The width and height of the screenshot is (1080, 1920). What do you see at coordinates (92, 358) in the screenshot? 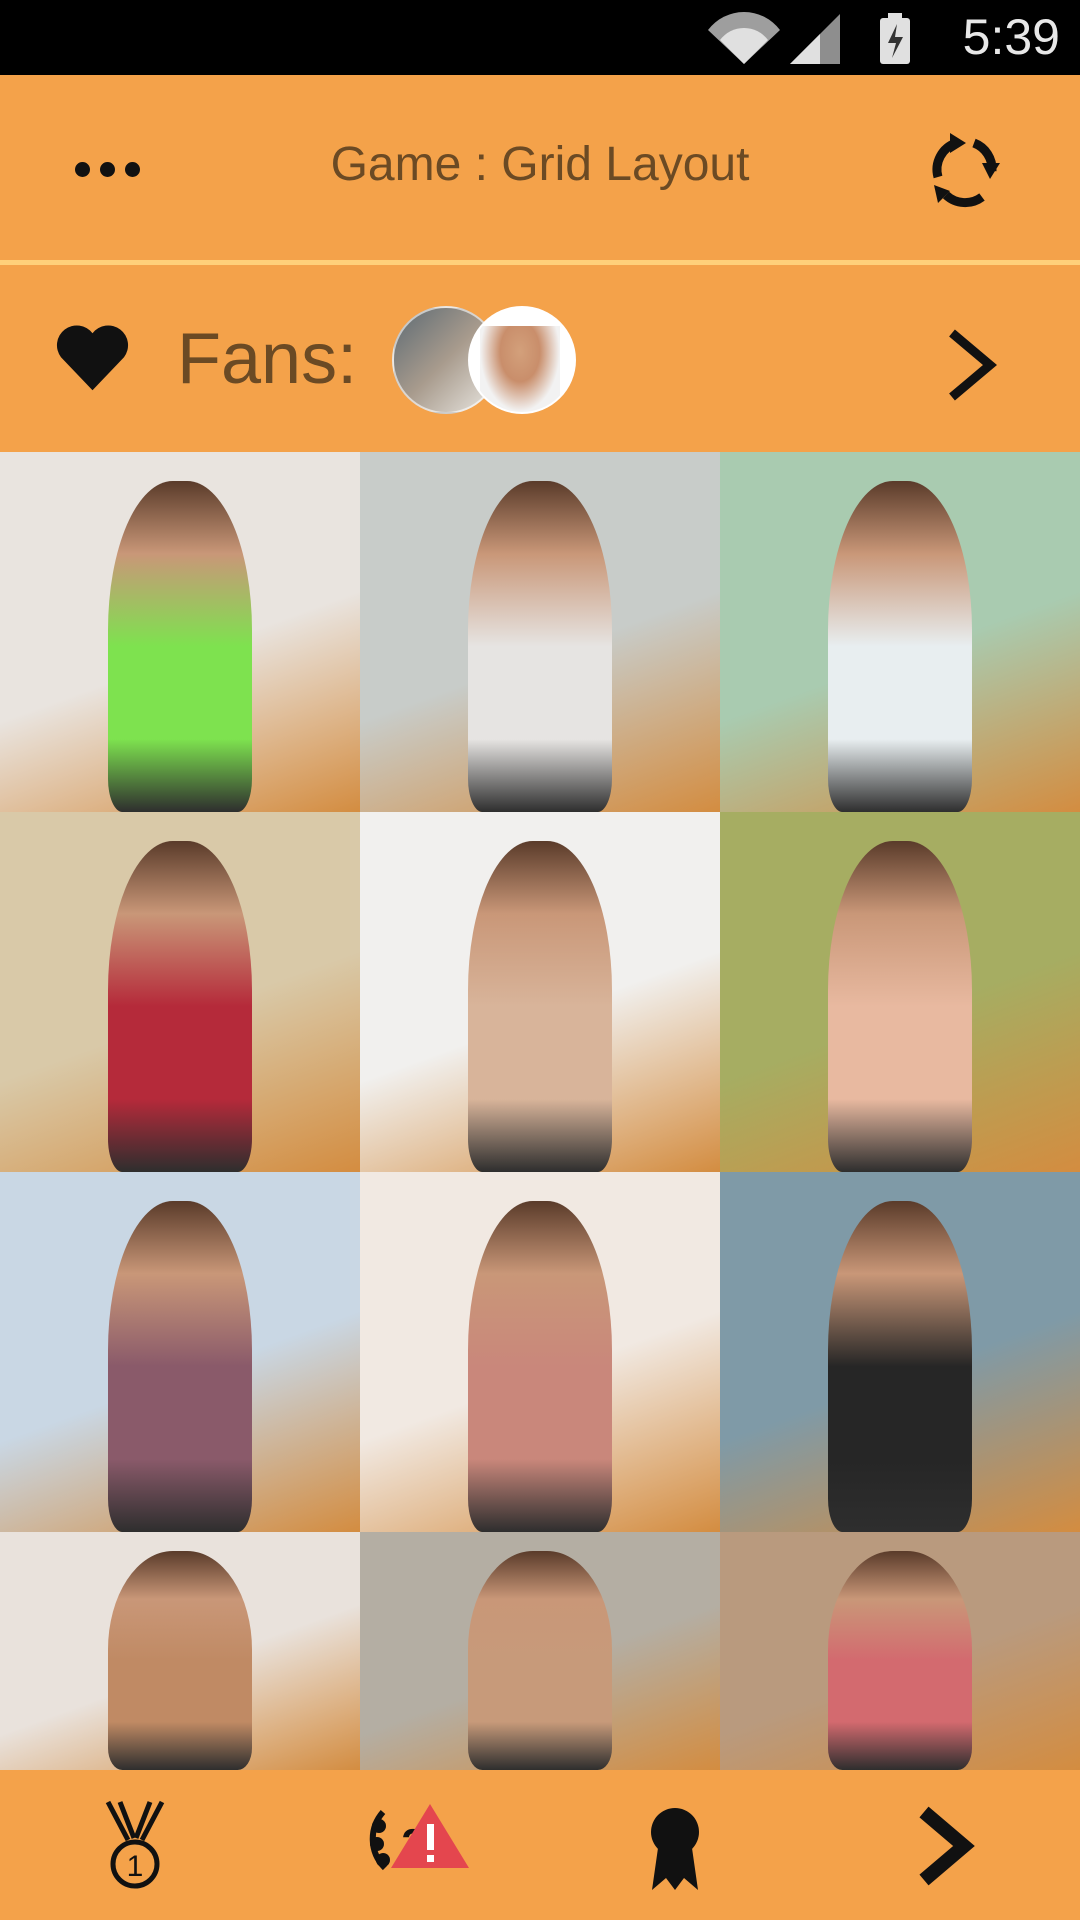
I see `heart-icon` at bounding box center [92, 358].